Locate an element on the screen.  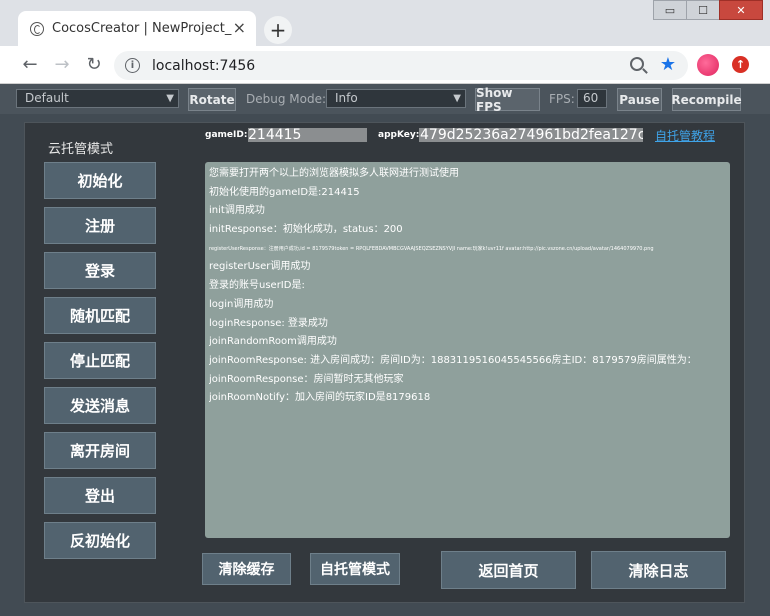
clear-log-button: 清除日志 is located at coordinates (658, 570).